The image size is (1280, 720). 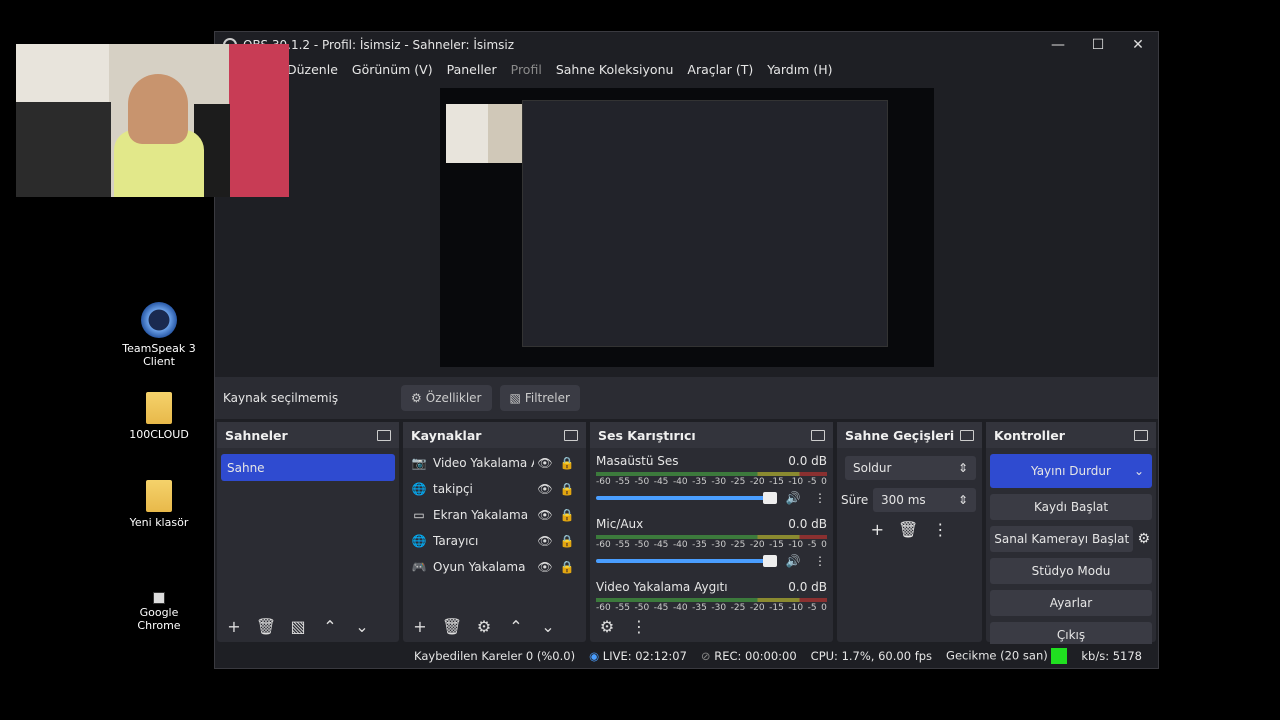 I want to click on source-item: 🌐 takipçi 👁 🔒, so click(x=494, y=489).